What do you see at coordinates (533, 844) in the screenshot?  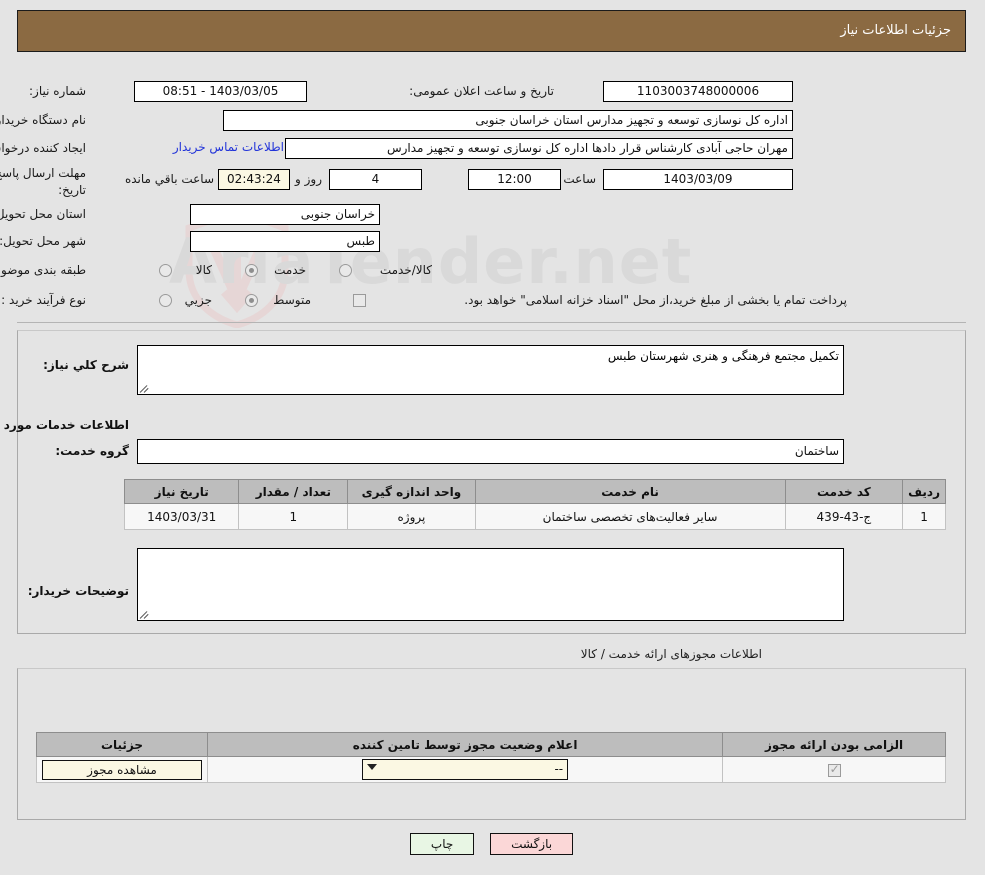 I see `back-button: بازگشت` at bounding box center [533, 844].